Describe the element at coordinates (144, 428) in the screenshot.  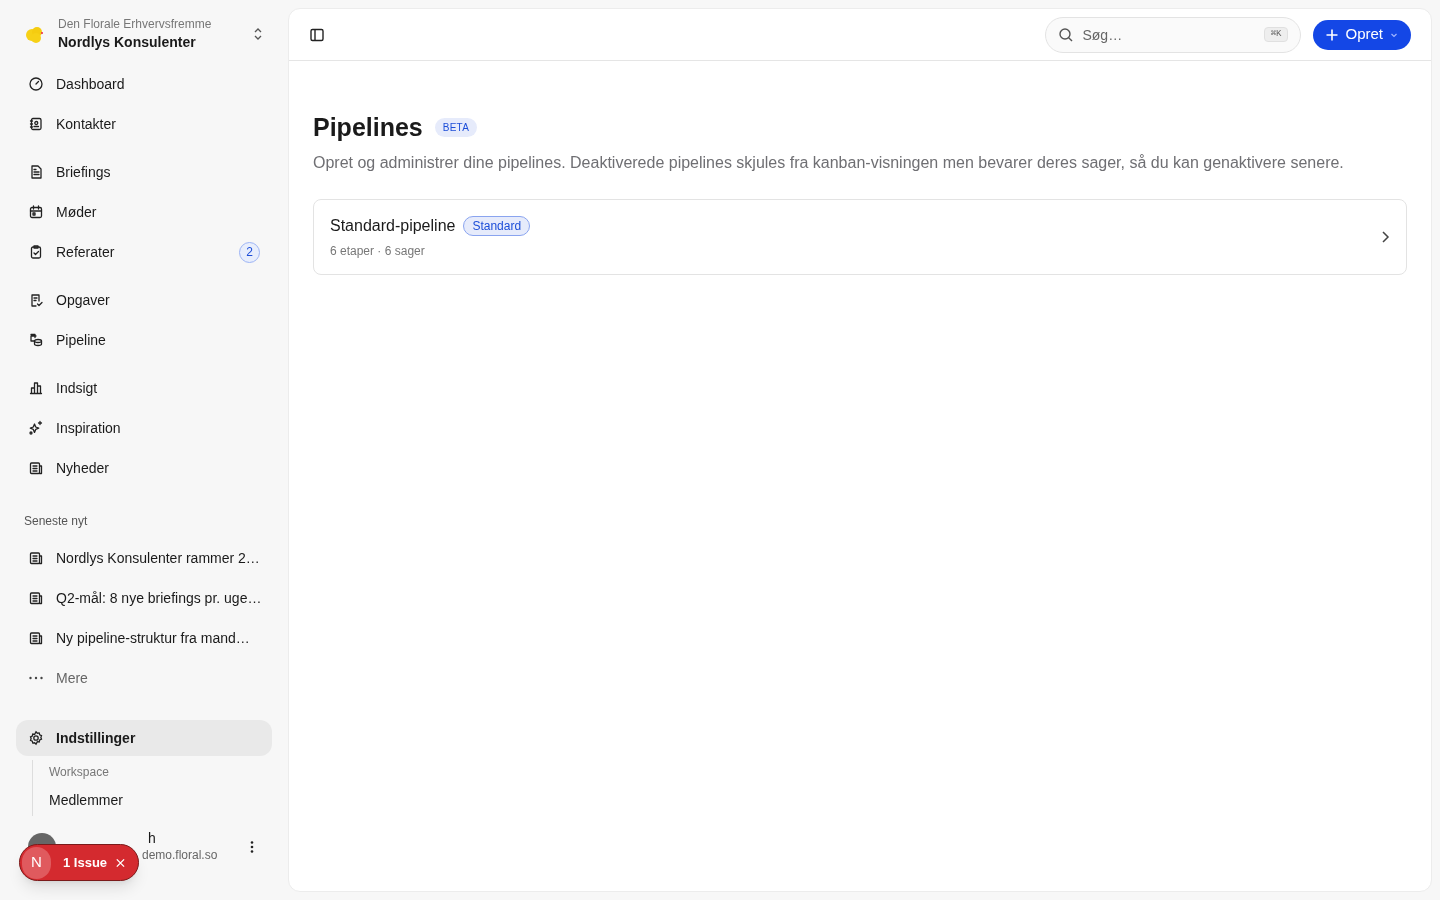
I see `nav-item: Inspiration` at that location.